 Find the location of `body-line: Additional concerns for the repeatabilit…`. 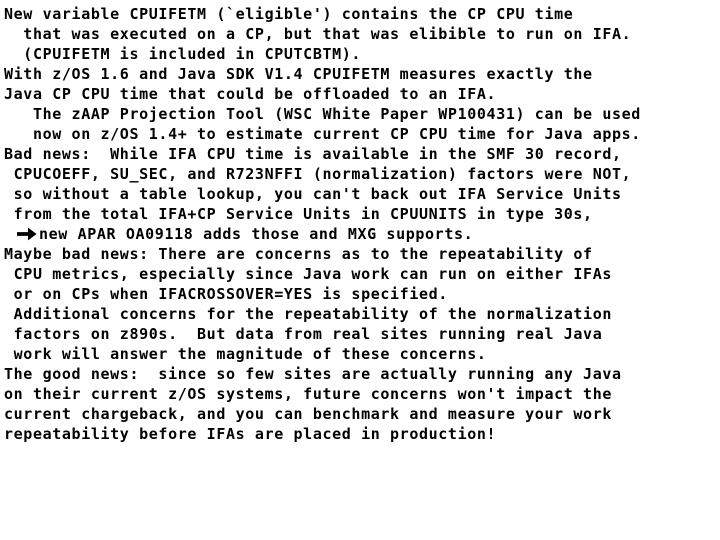

body-line: Additional concerns for the repeatabilit… is located at coordinates (308, 314).